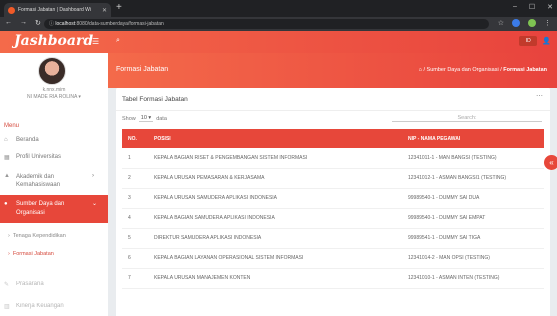  What do you see at coordinates (135, 138) in the screenshot?
I see `column-header-no: NO.` at bounding box center [135, 138].